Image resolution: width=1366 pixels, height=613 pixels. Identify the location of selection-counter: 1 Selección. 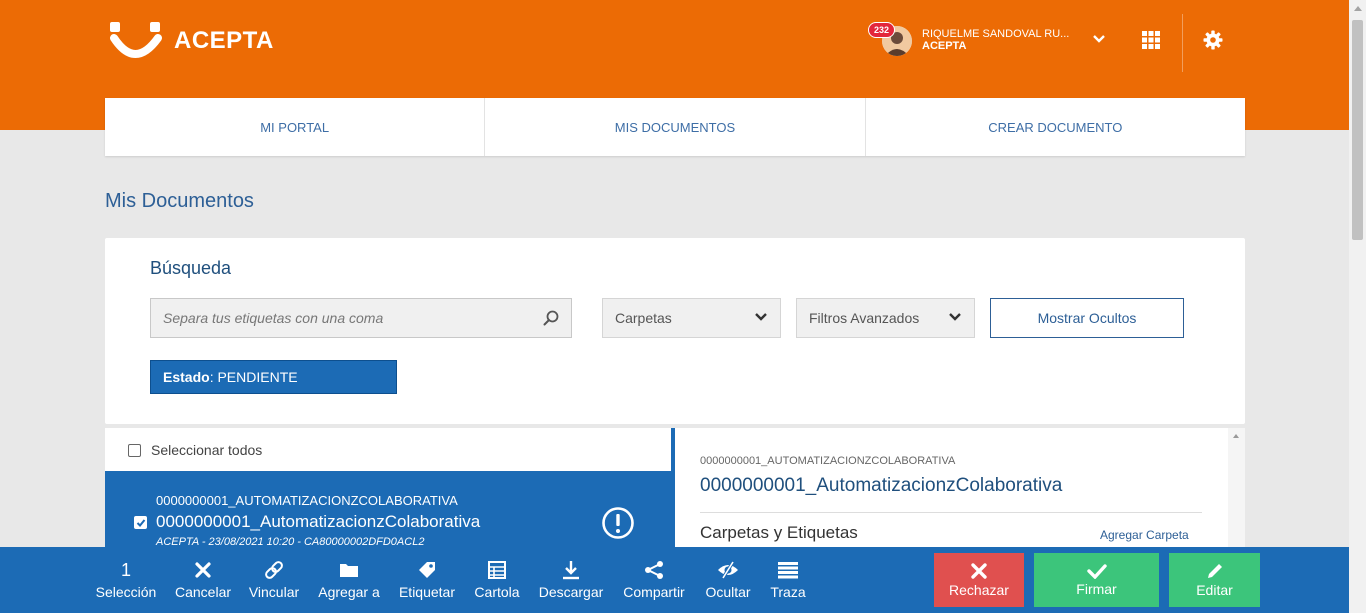
(126, 580).